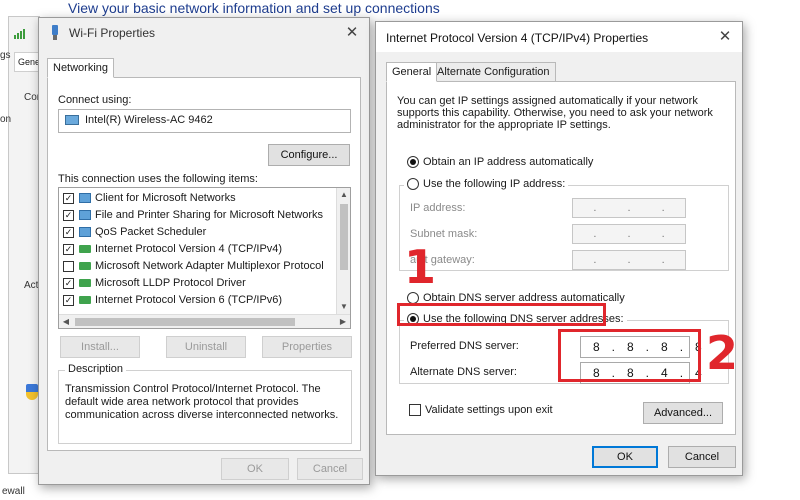  What do you see at coordinates (494, 184) in the screenshot?
I see `radio-label: Use the following IP address:` at bounding box center [494, 184].